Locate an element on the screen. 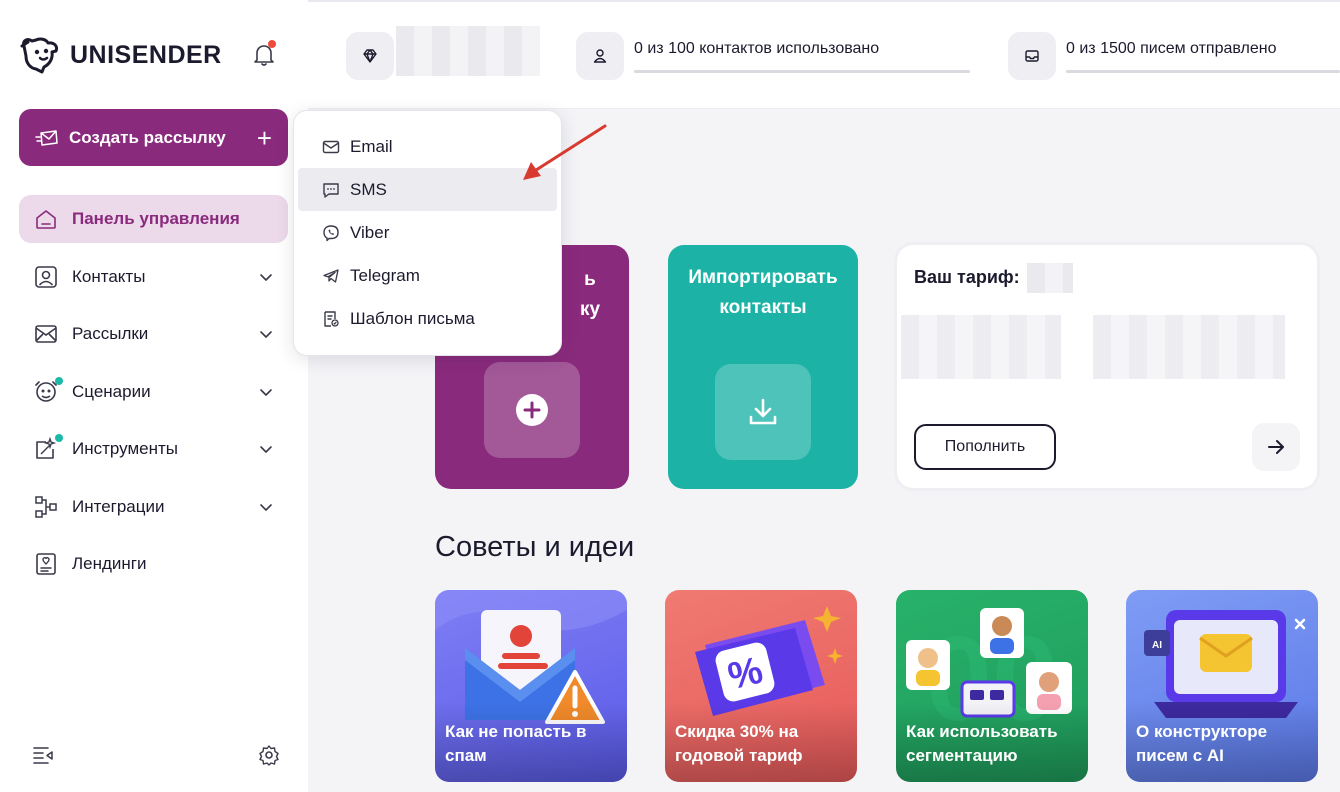  brand-name: UNISENDER is located at coordinates (146, 54).